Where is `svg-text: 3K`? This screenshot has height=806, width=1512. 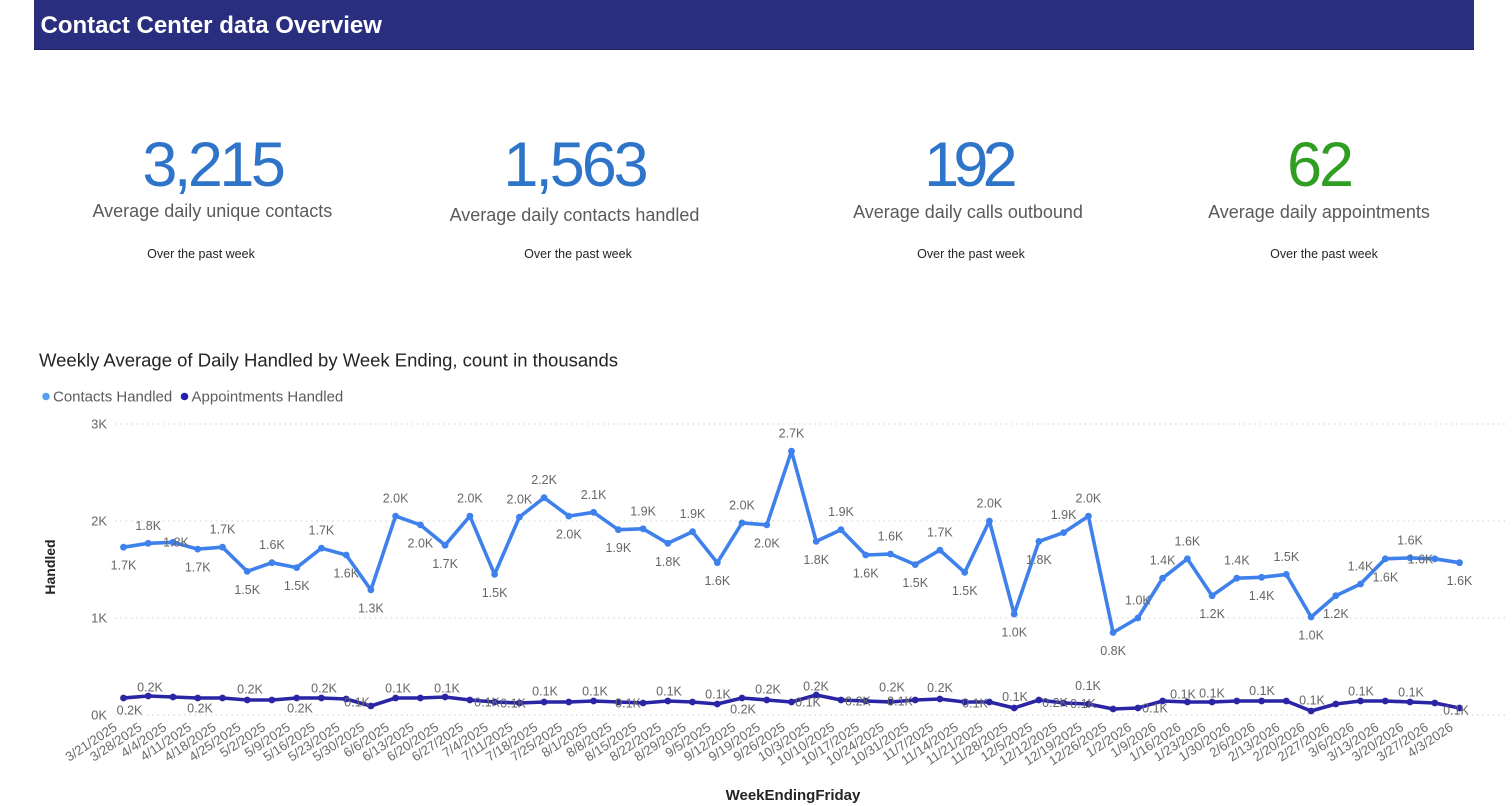
svg-text: 3K is located at coordinates (99, 424).